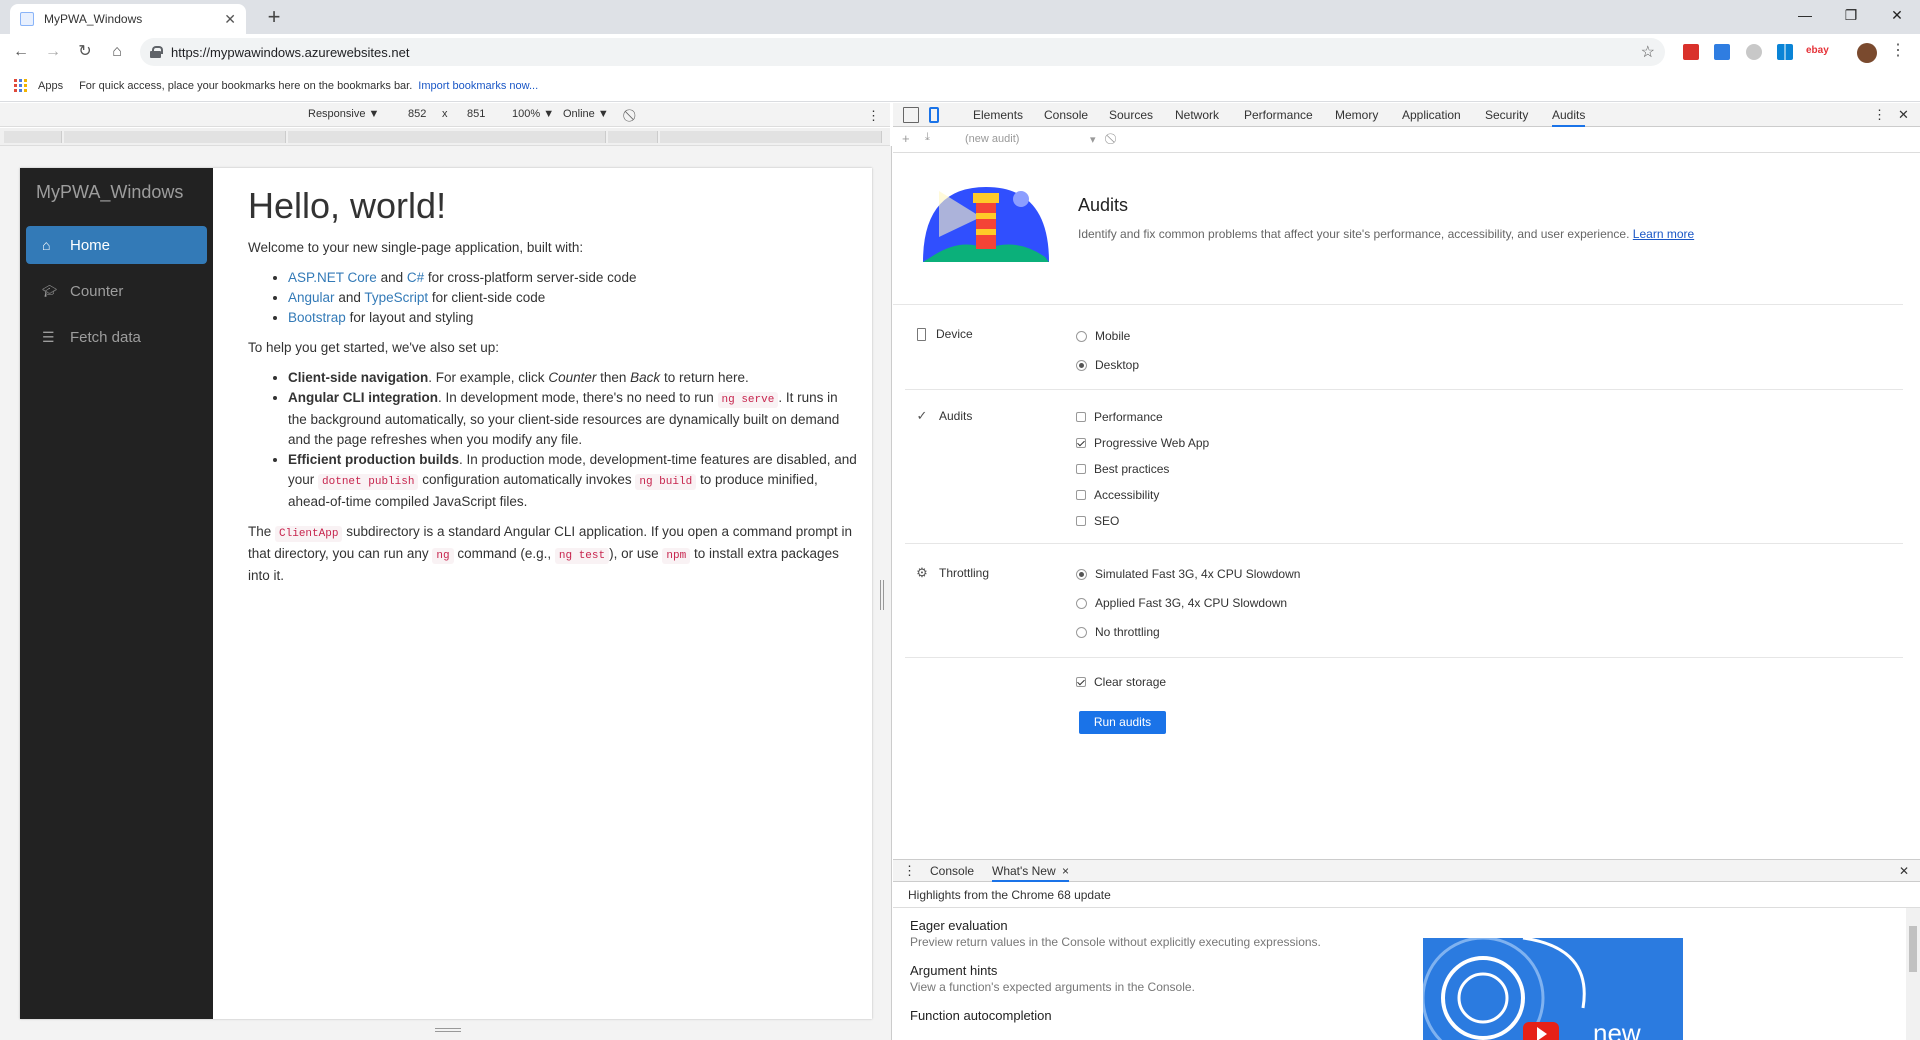  I want to click on checkbox-performance, so click(1081, 417).